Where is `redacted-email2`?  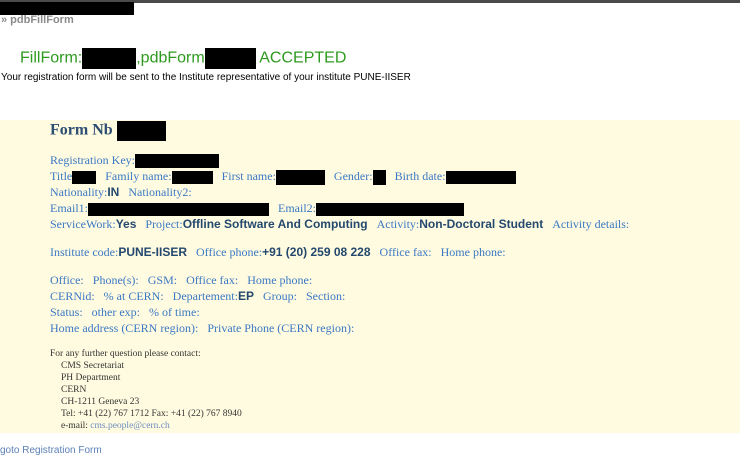 redacted-email2 is located at coordinates (390, 209).